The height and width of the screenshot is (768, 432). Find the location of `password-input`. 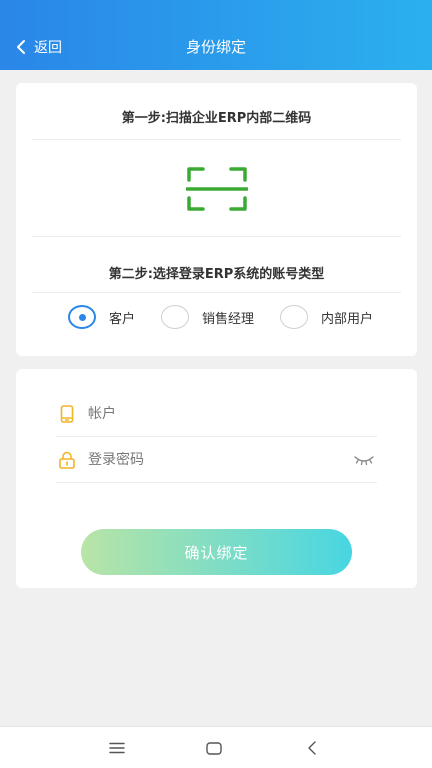

password-input is located at coordinates (220, 459).